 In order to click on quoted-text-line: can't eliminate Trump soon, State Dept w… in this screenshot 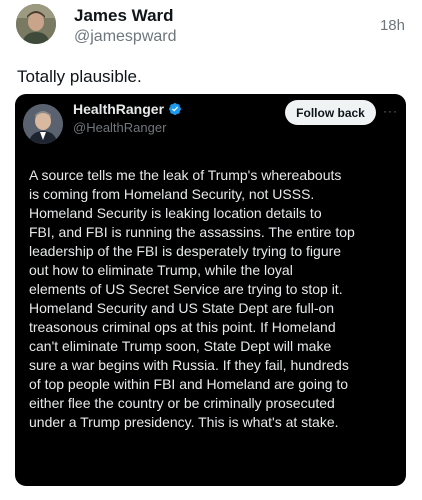, I will do `click(180, 346)`.